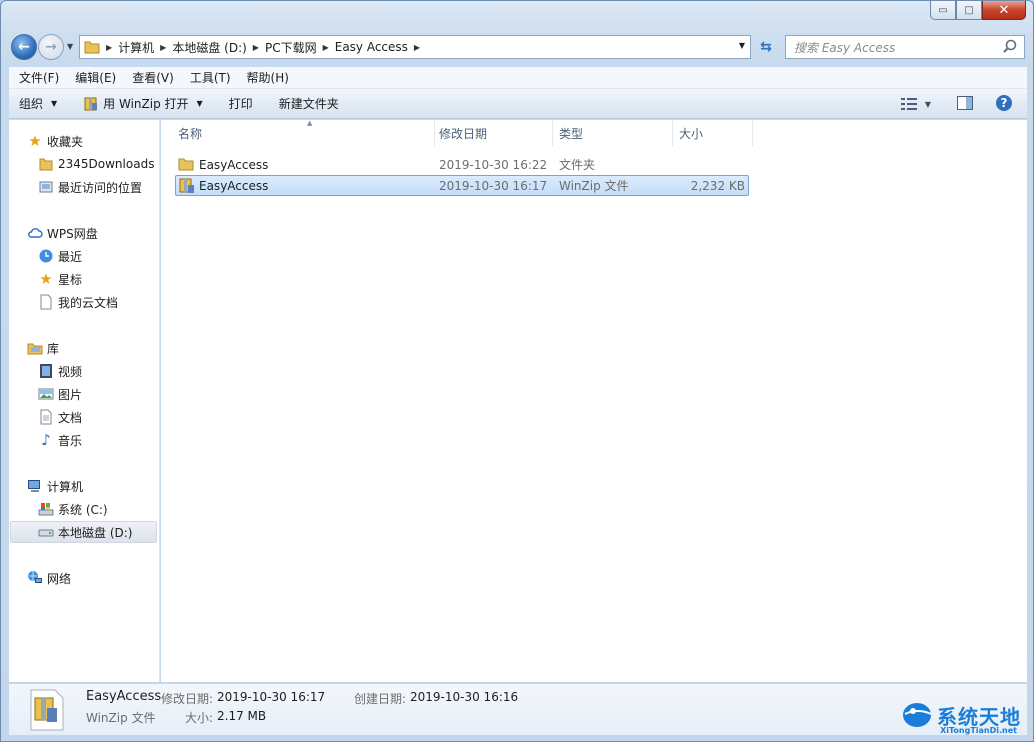  Describe the element at coordinates (60, 440) in the screenshot. I see `nav-item-music: ♪ 音乐` at that location.